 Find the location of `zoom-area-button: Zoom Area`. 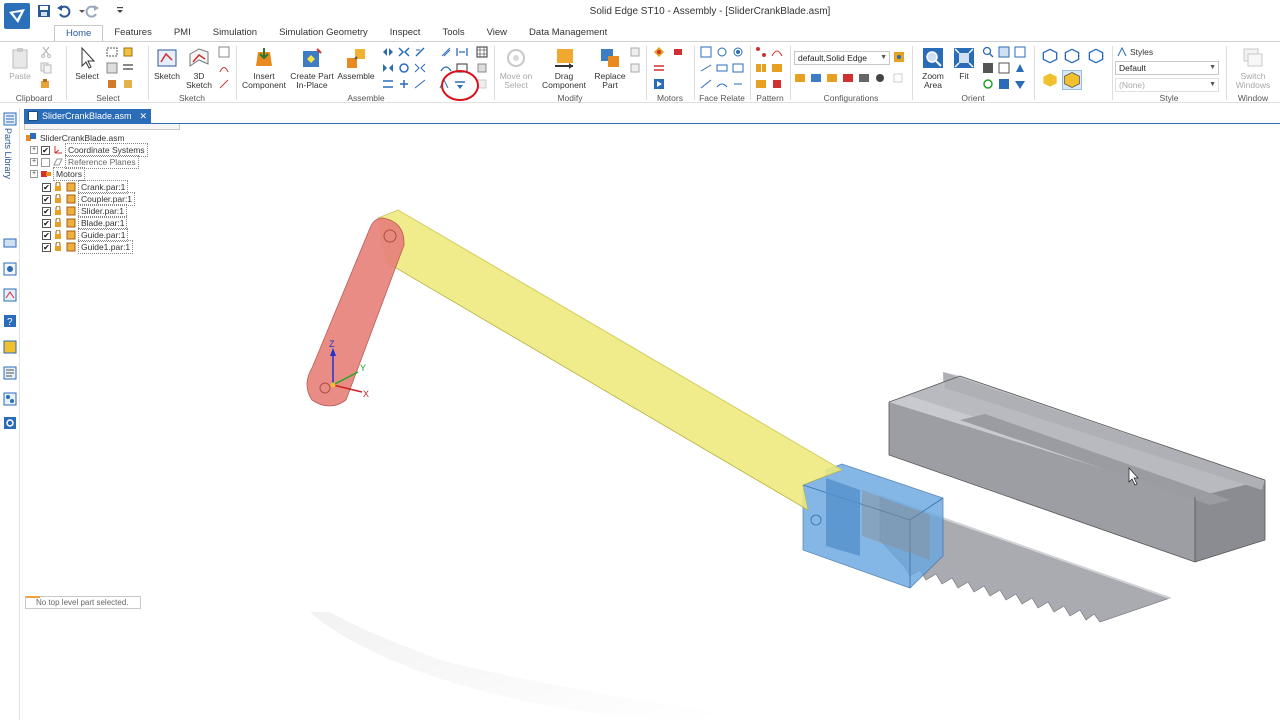

zoom-area-button: Zoom Area is located at coordinates (933, 68).